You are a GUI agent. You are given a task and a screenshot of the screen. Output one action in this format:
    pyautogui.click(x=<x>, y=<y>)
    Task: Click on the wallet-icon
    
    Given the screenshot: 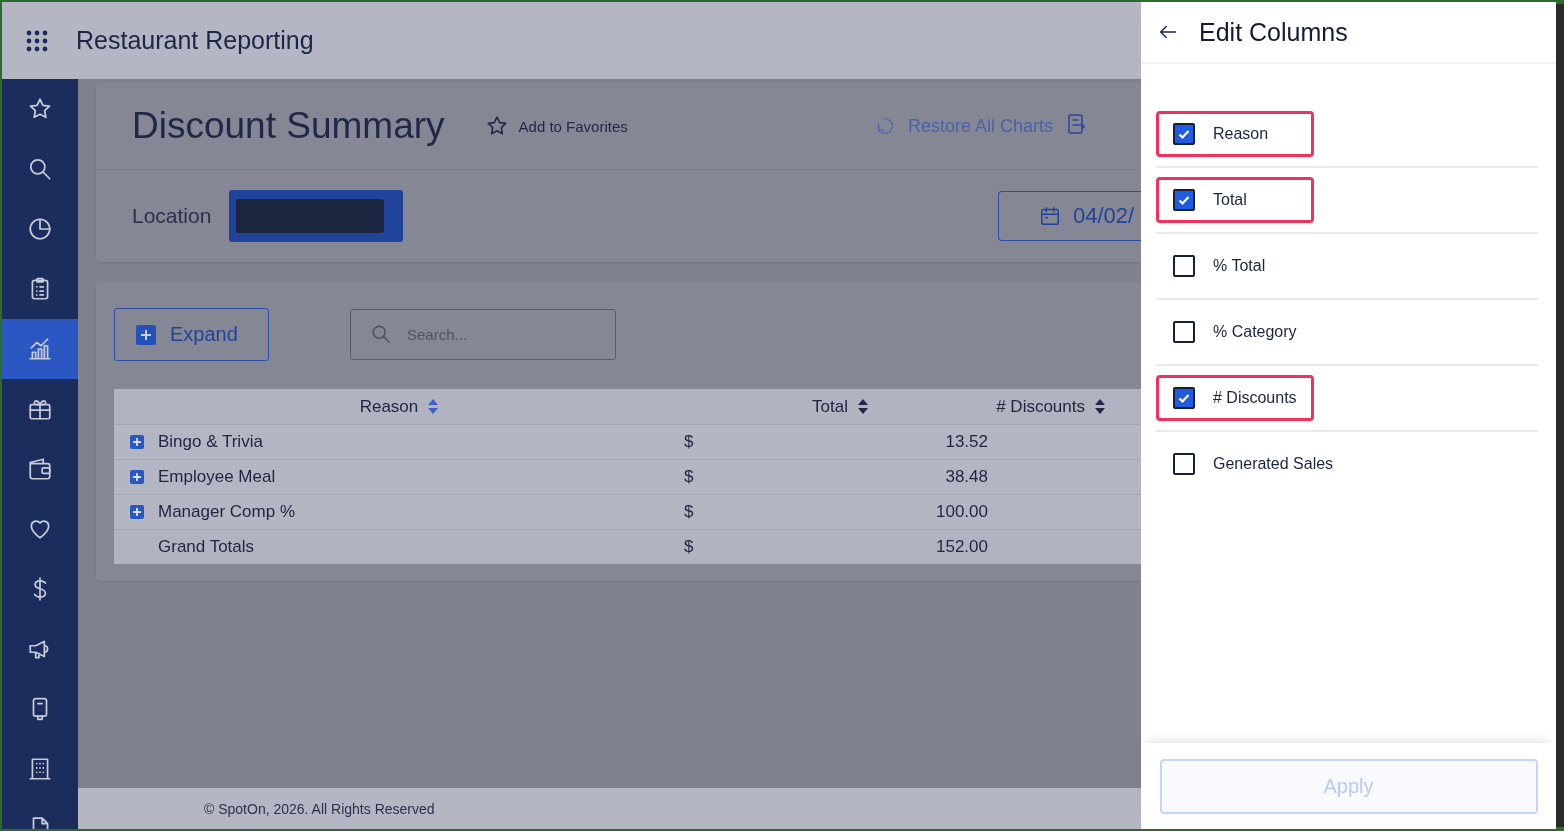 What is the action you would take?
    pyautogui.click(x=40, y=469)
    